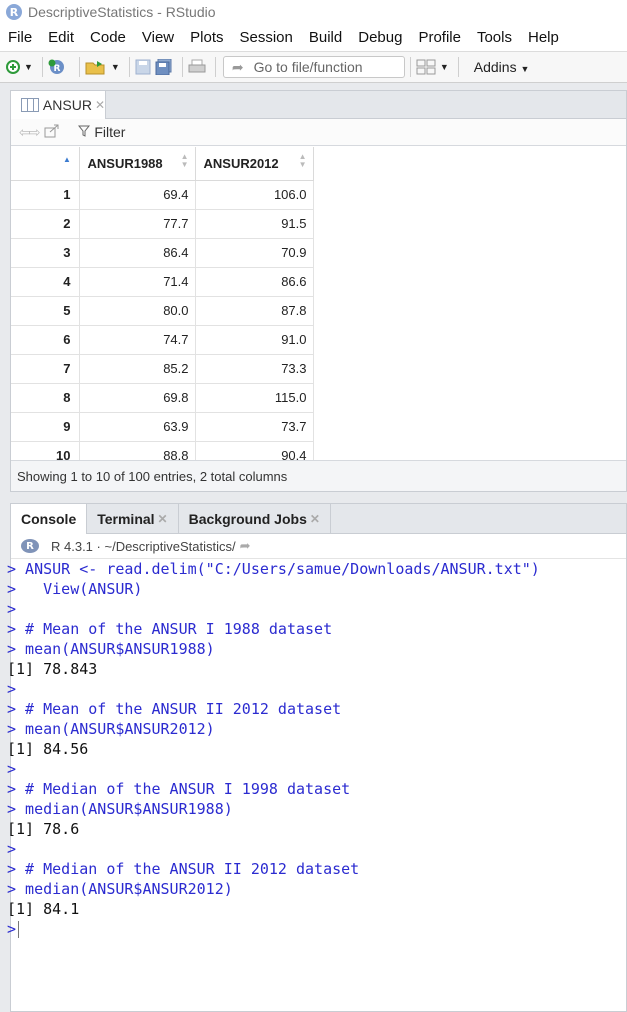  What do you see at coordinates (137, 451) in the screenshot?
I see `table-cell: 88.8` at bounding box center [137, 451].